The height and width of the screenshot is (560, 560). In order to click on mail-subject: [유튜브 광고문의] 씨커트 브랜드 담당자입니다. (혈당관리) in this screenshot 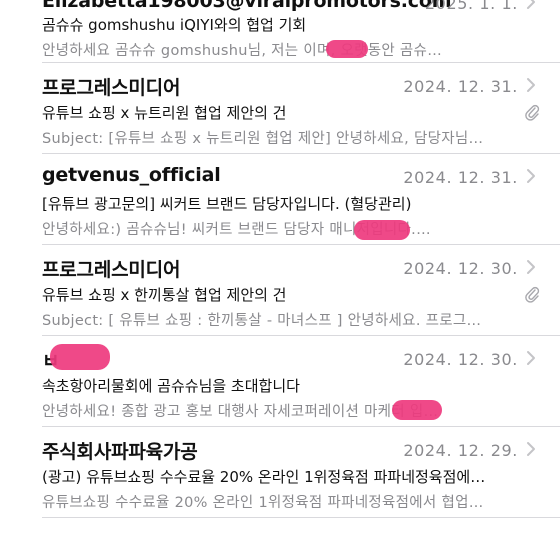, I will do `click(227, 204)`.